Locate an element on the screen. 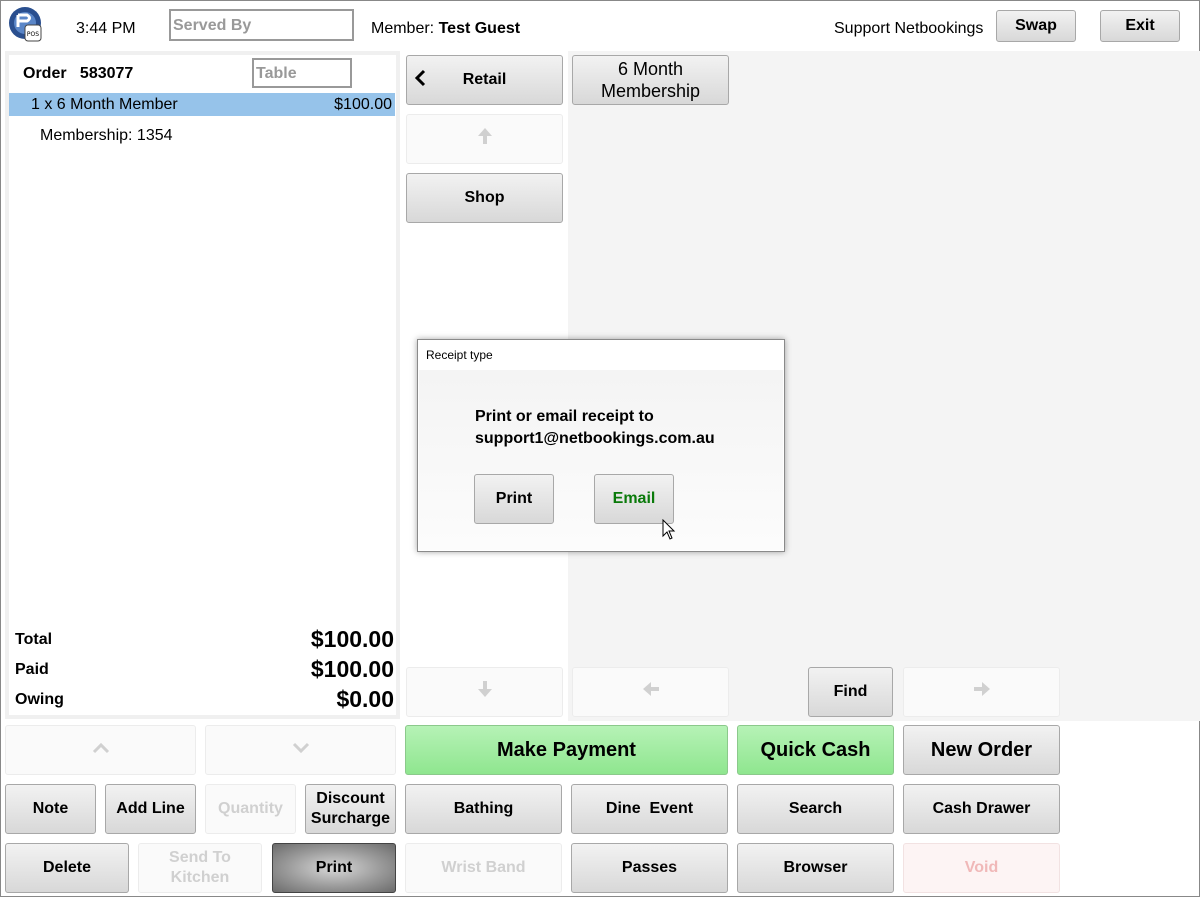 Image resolution: width=1200 pixels, height=897 pixels. quantity-button: Quantity is located at coordinates (250, 809).